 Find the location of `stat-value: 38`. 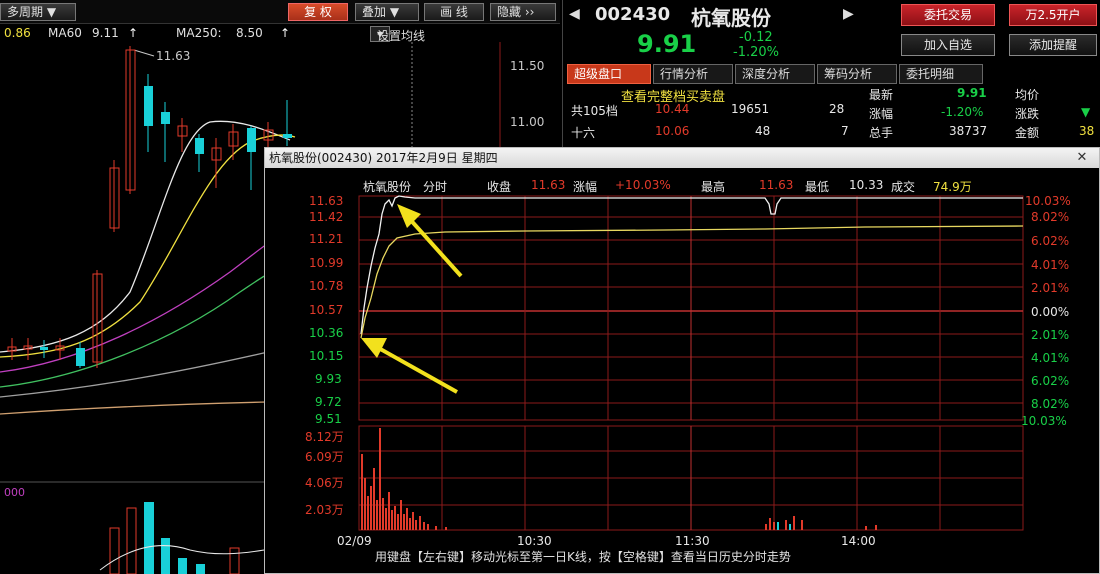

stat-value: 38 is located at coordinates (1087, 131).